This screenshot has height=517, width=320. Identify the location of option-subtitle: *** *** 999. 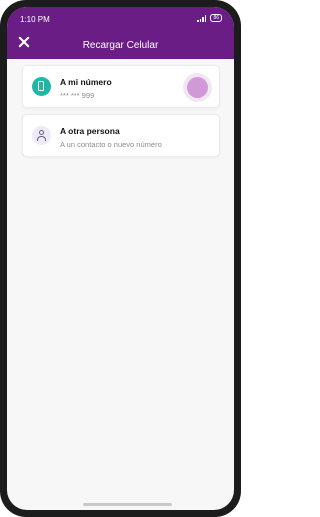
(77, 95).